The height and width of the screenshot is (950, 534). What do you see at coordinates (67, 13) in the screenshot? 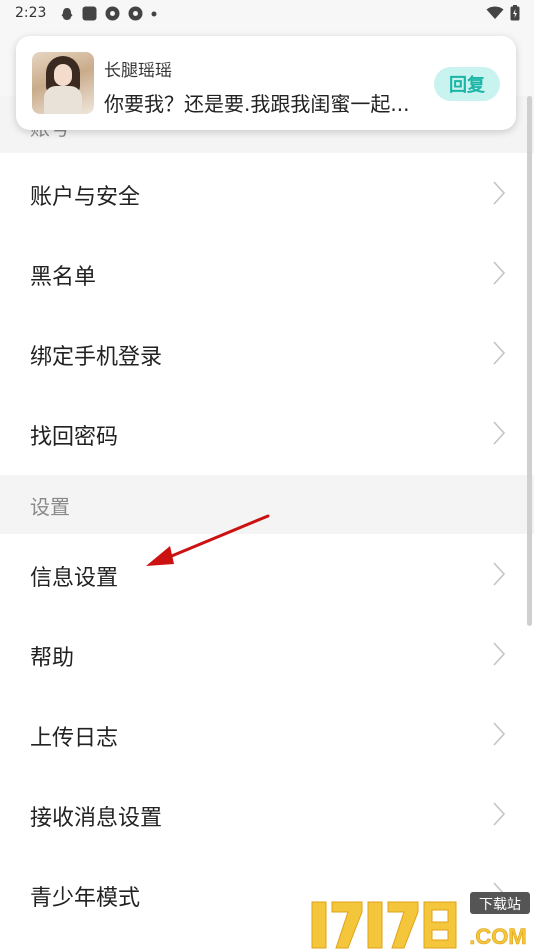
I see `qq-icon` at bounding box center [67, 13].